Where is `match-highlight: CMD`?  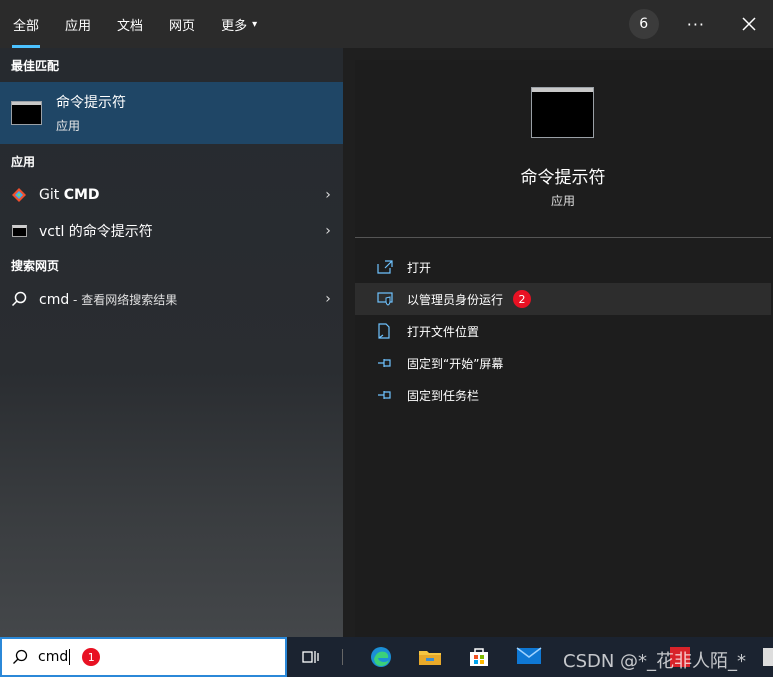
match-highlight: CMD is located at coordinates (81, 195).